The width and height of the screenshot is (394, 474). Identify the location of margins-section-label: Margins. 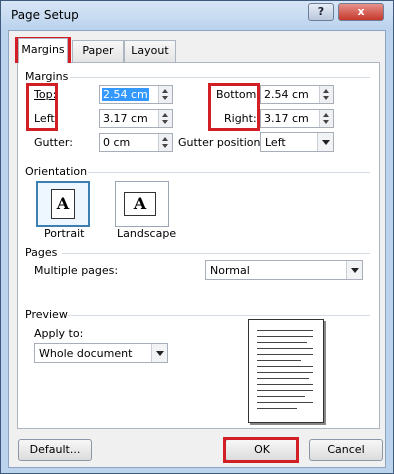
(47, 76).